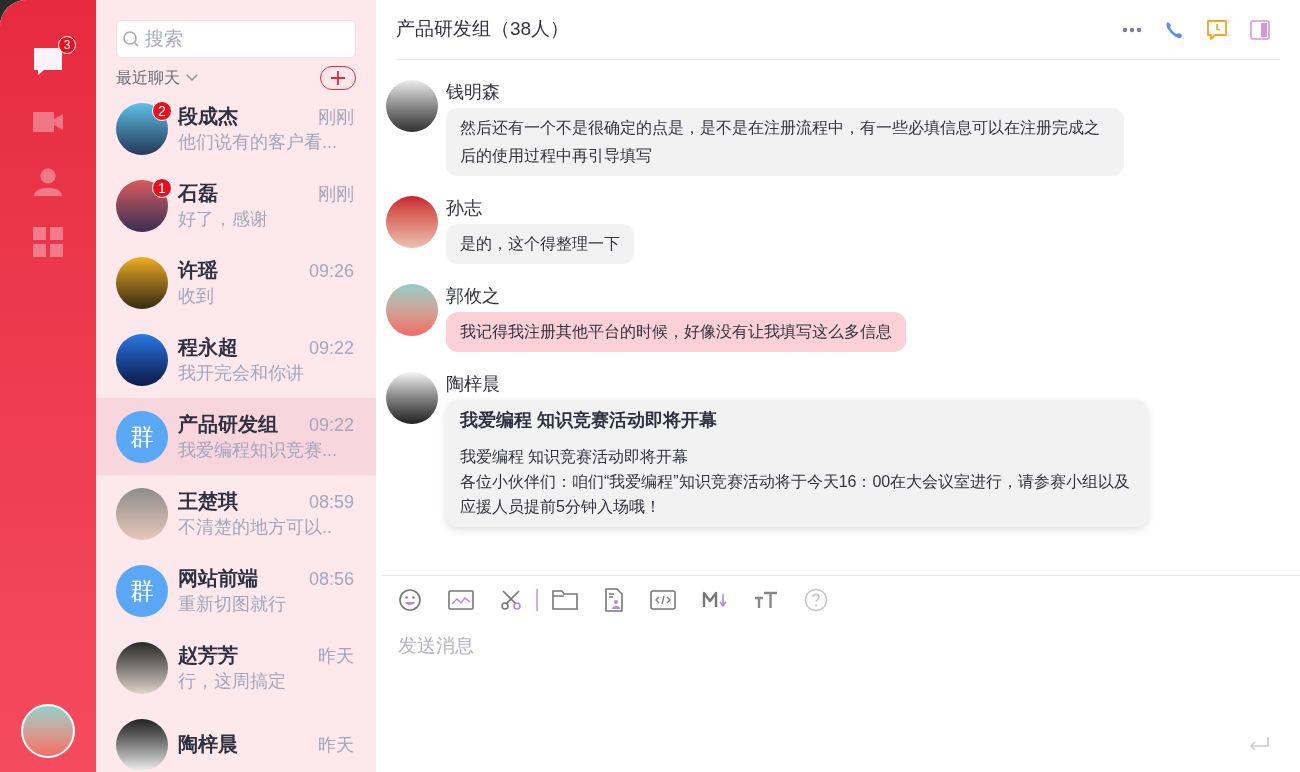 Image resolution: width=1300 pixels, height=772 pixels. What do you see at coordinates (331, 579) in the screenshot?
I see `message-time: 08:56` at bounding box center [331, 579].